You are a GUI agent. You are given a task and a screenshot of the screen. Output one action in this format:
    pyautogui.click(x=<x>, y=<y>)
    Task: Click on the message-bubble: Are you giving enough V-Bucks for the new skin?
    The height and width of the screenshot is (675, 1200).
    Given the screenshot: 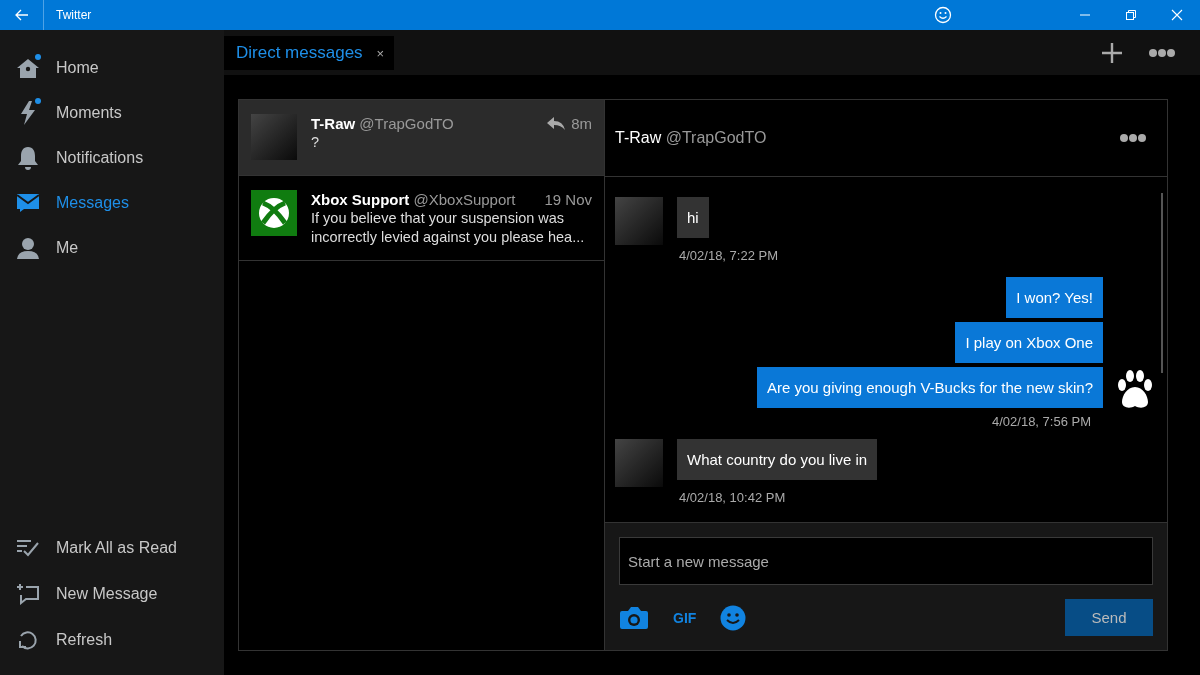 What is the action you would take?
    pyautogui.click(x=929, y=387)
    